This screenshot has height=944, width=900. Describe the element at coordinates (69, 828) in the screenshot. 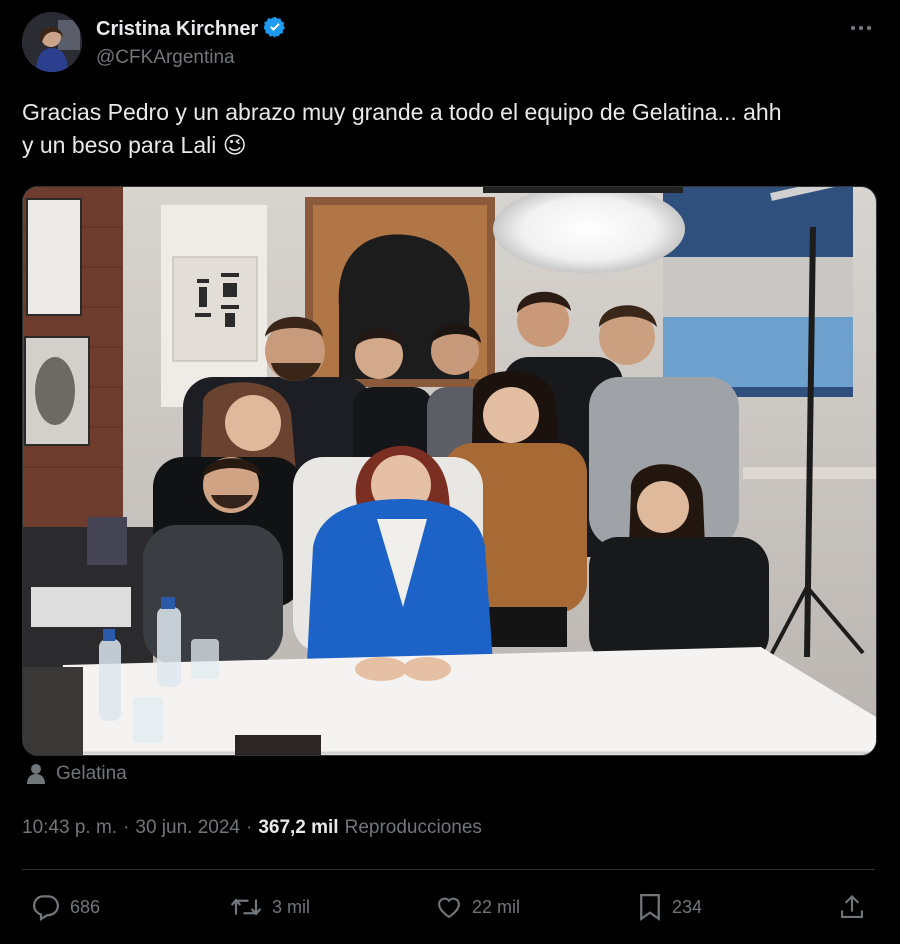

I see `tweet-time: 10:43 p. m.` at that location.